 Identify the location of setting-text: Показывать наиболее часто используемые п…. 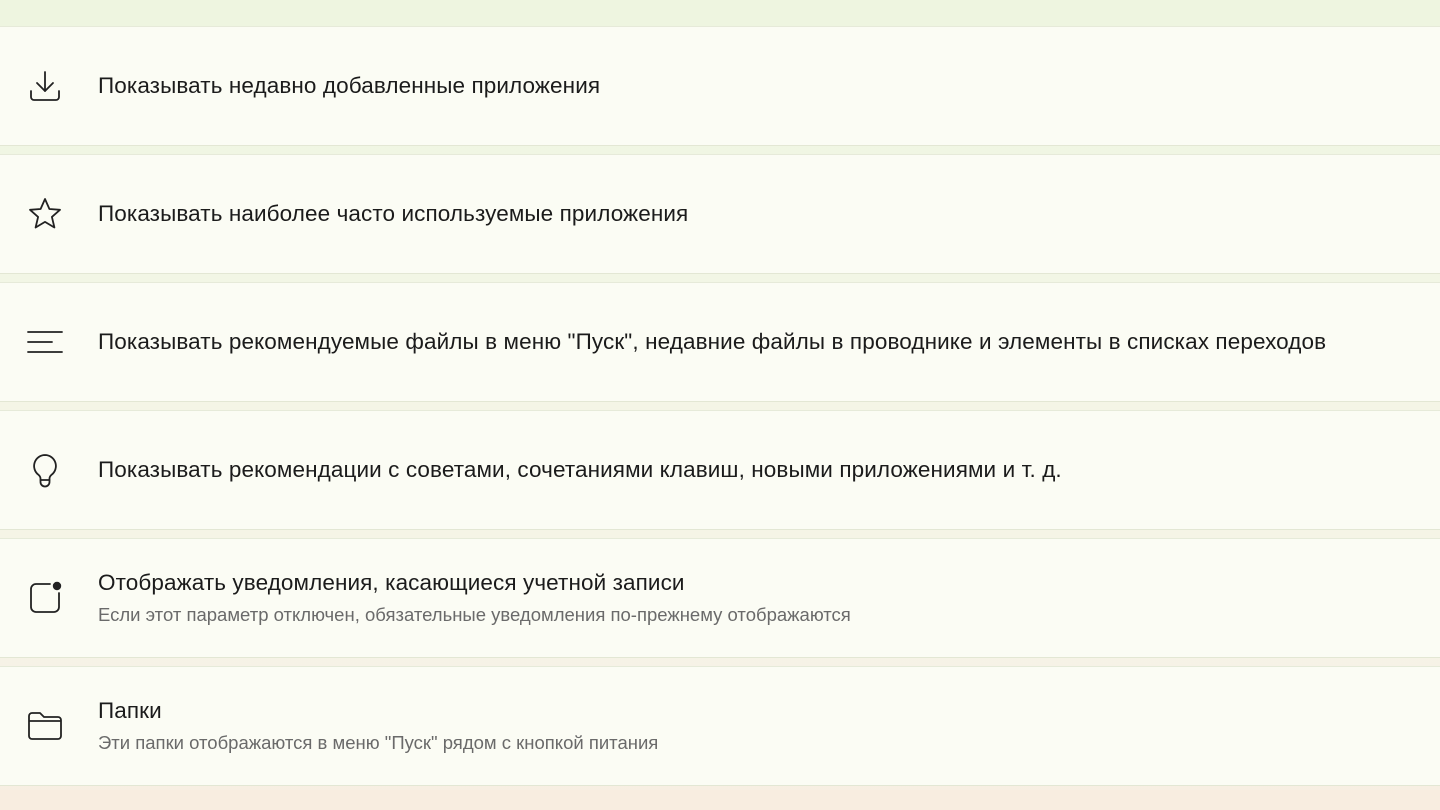
(761, 214).